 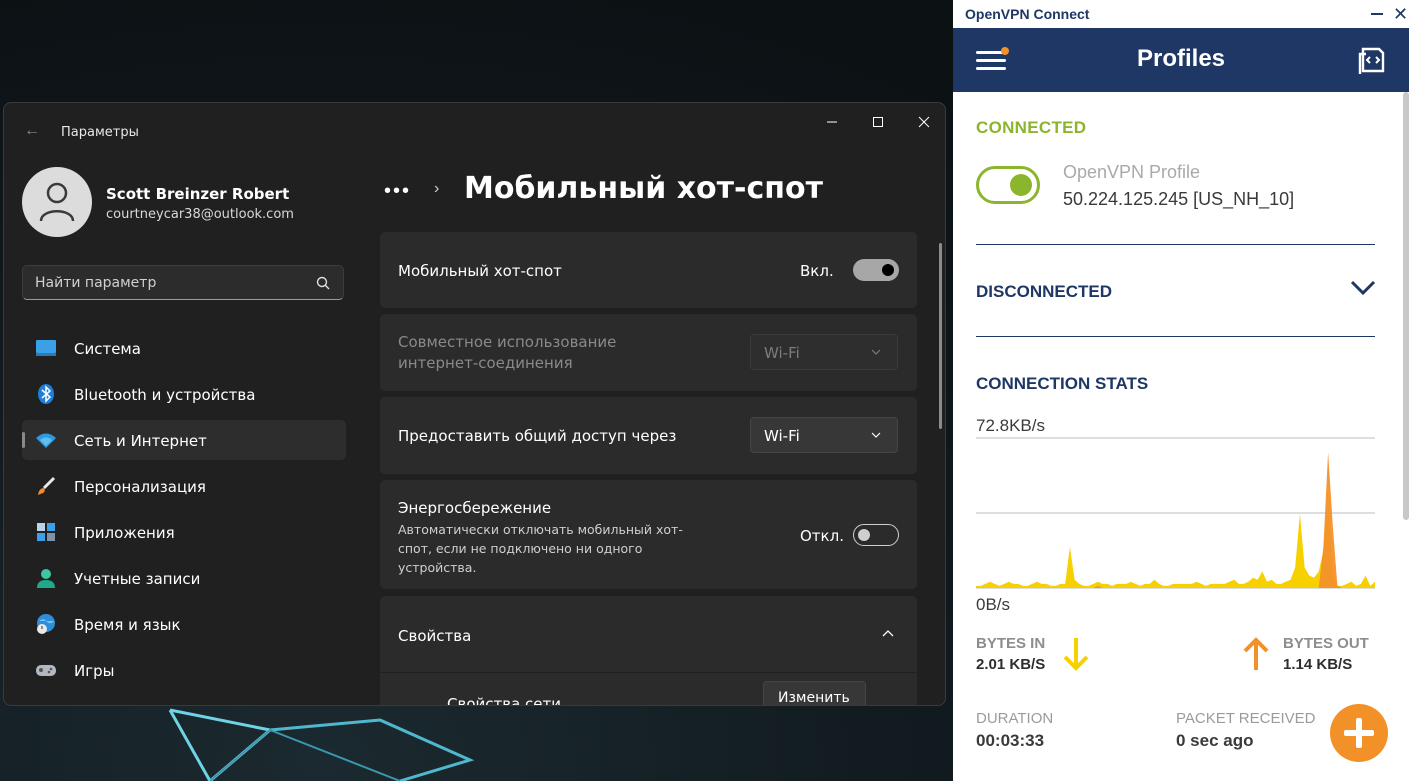 What do you see at coordinates (397, 191) in the screenshot?
I see `breadcrumb-more-button: •••` at bounding box center [397, 191].